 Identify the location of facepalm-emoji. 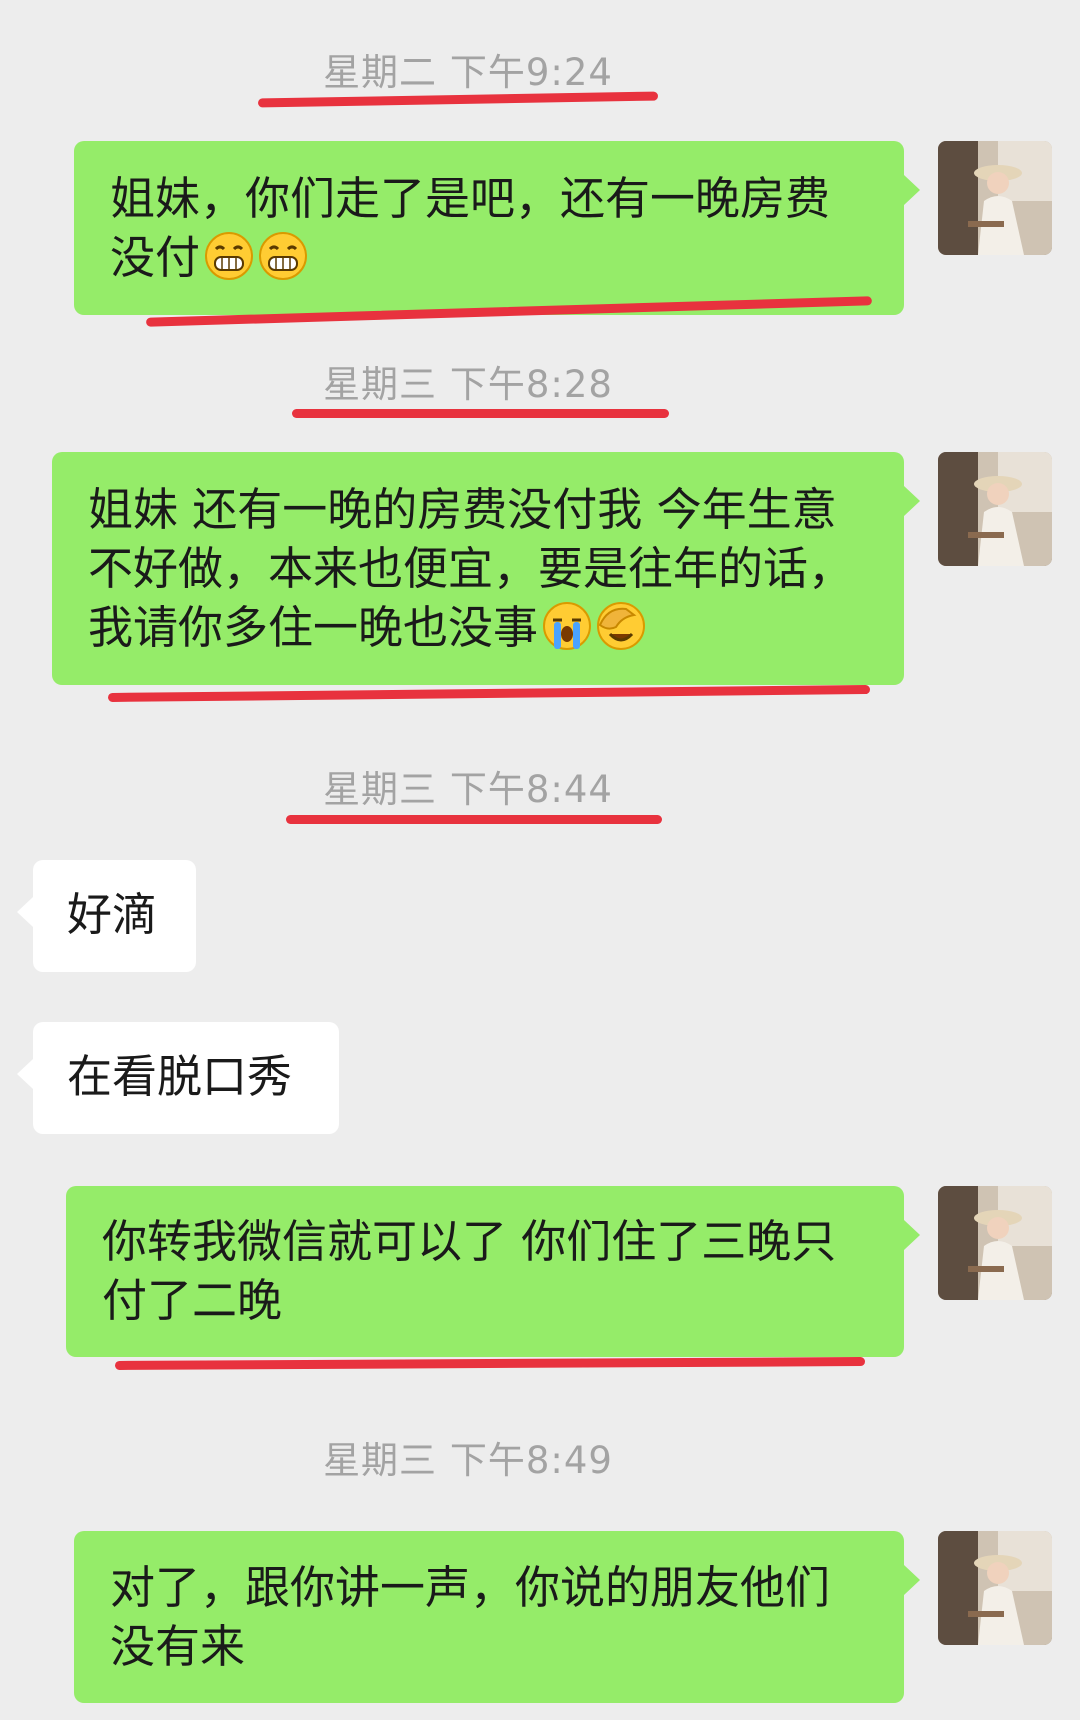
(621, 626).